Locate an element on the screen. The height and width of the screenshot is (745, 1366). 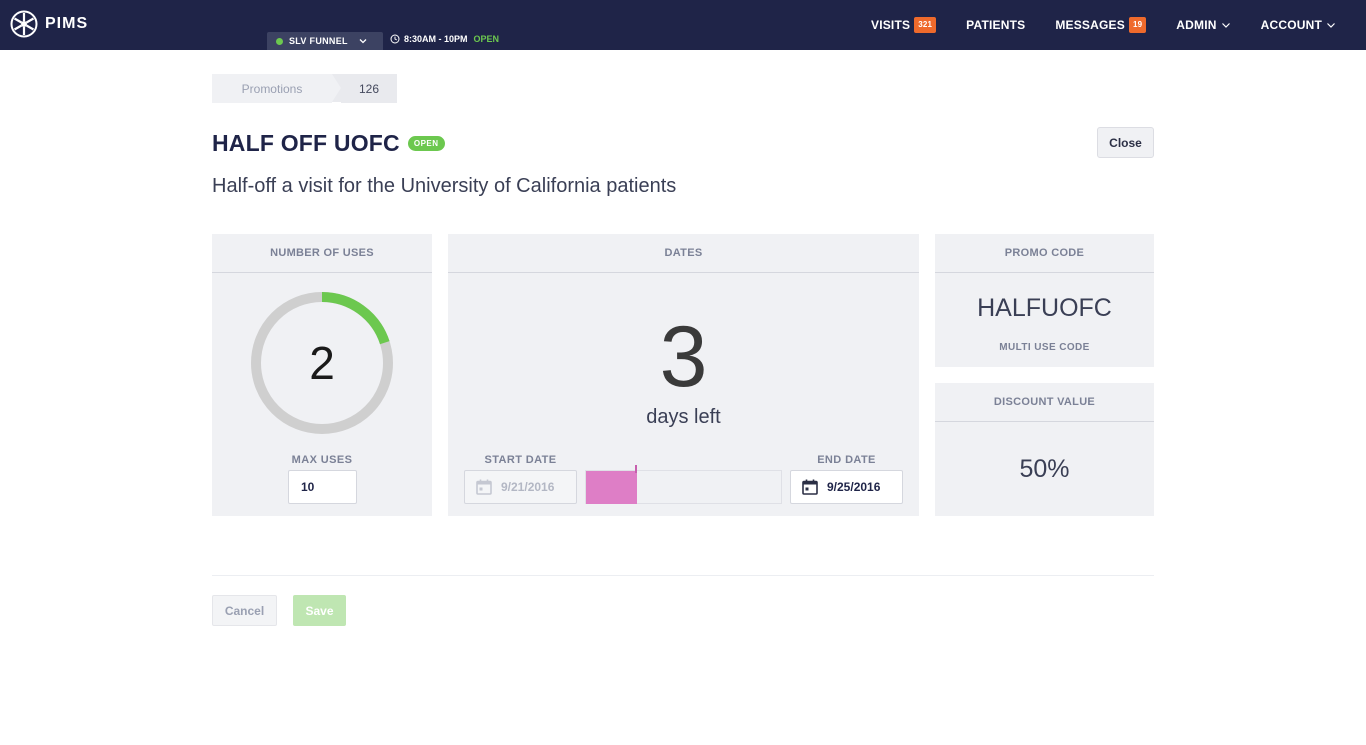
app-logo: PIMS is located at coordinates (49, 24).